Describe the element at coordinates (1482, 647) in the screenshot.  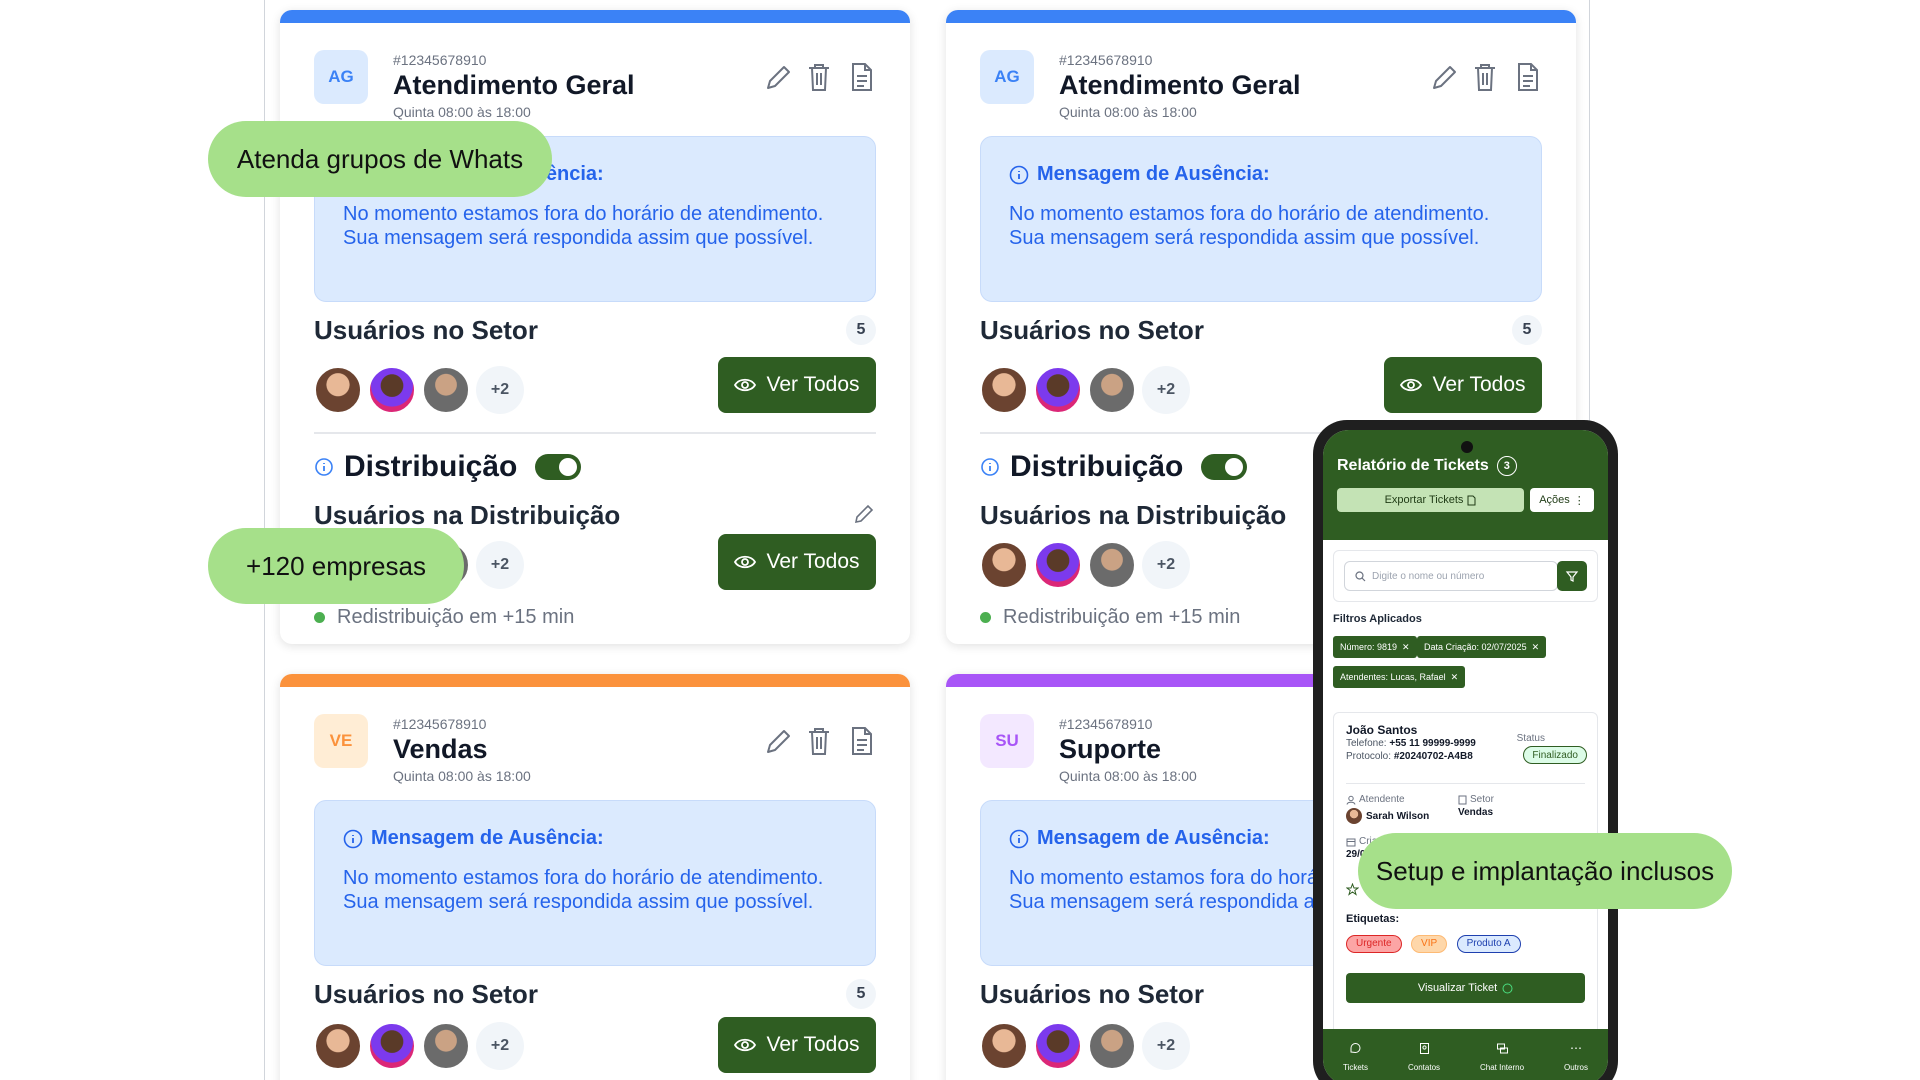
I see `filter-chip-date: Data Criação: 02/07/2025 ✕` at that location.